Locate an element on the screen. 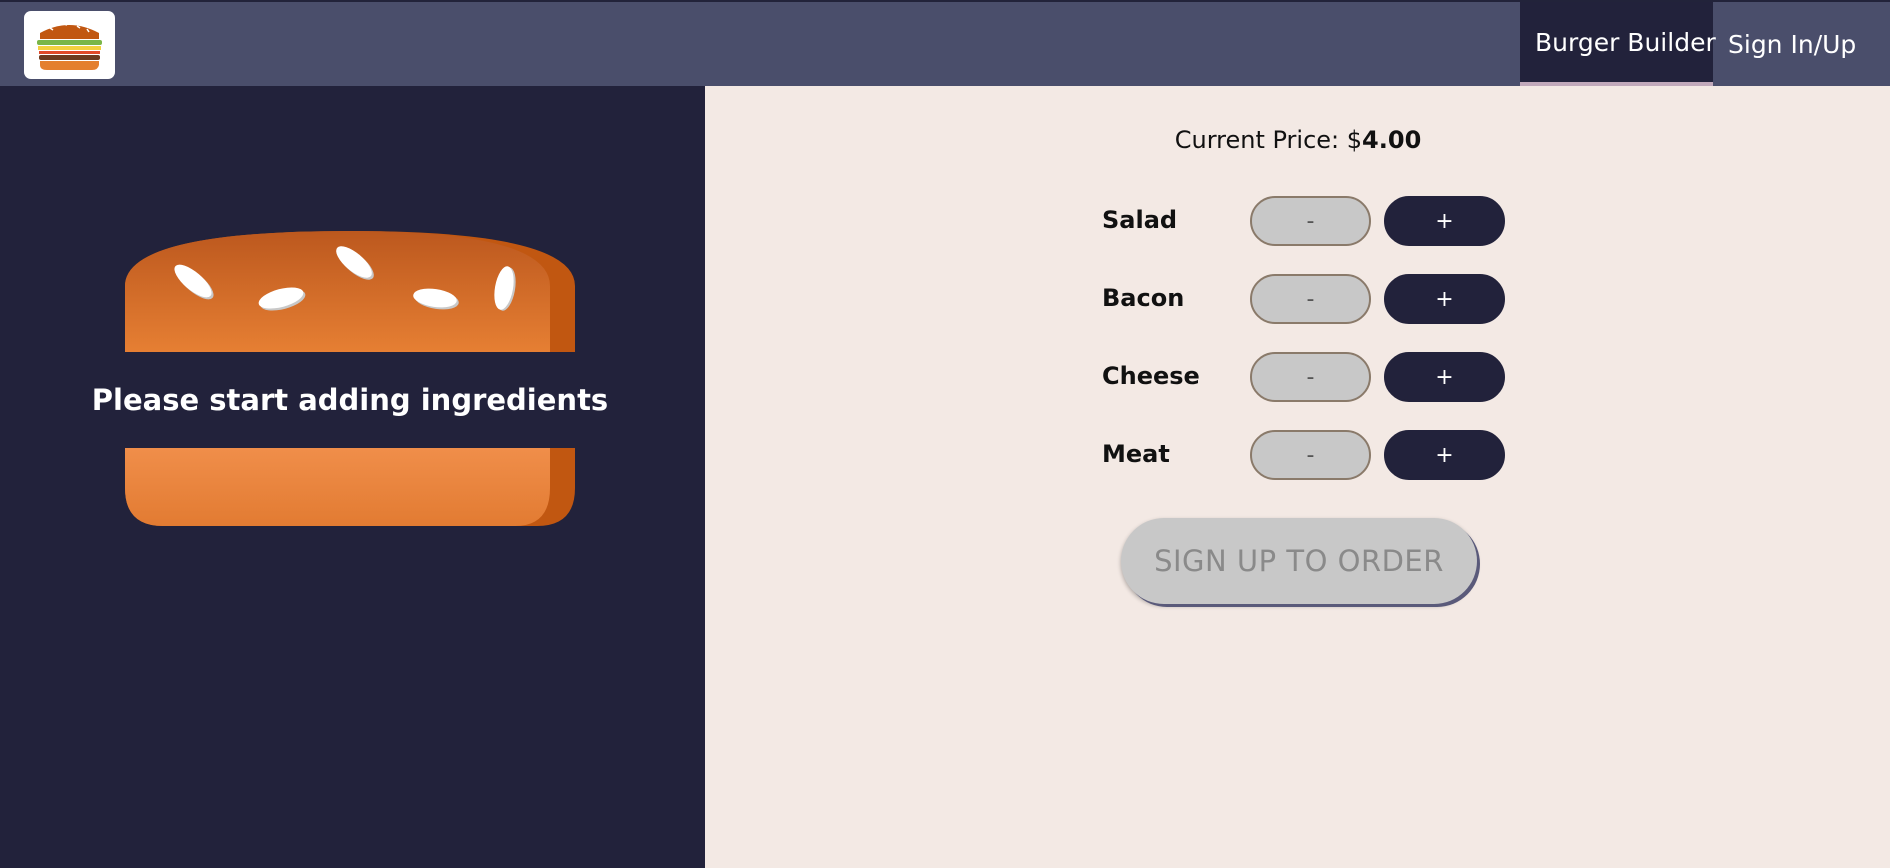 The width and height of the screenshot is (1890, 868). burger-logo-icon is located at coordinates (69, 45).